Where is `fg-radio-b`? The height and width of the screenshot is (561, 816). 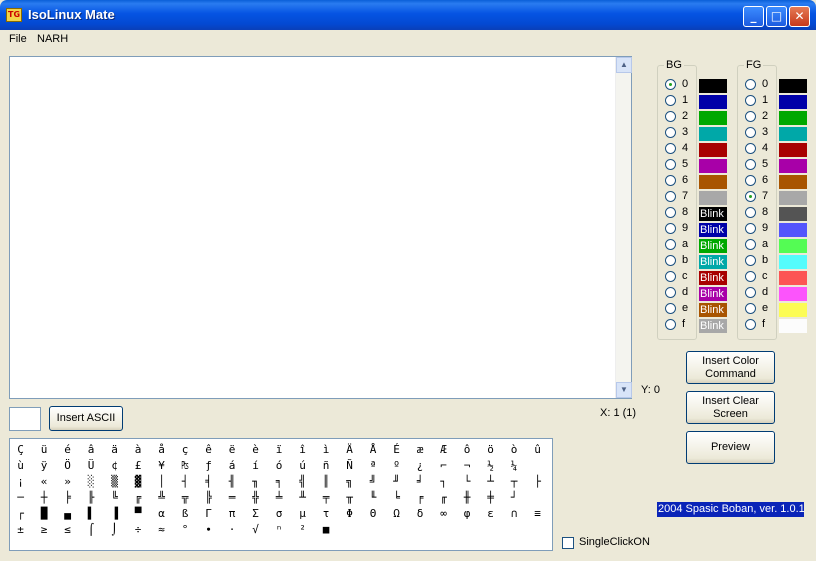
fg-radio-b is located at coordinates (750, 260).